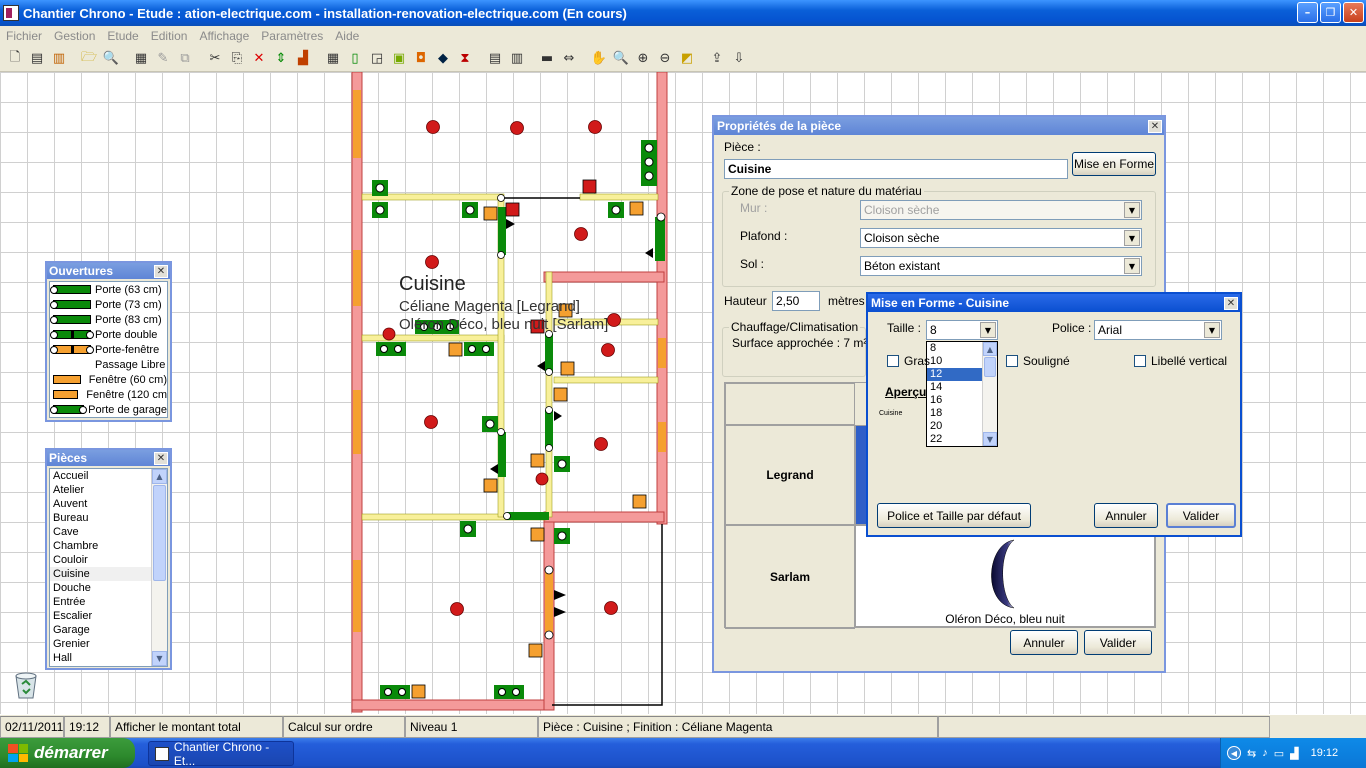 The height and width of the screenshot is (768, 1366). I want to click on open-folder-icon: 🗁, so click(89, 59).